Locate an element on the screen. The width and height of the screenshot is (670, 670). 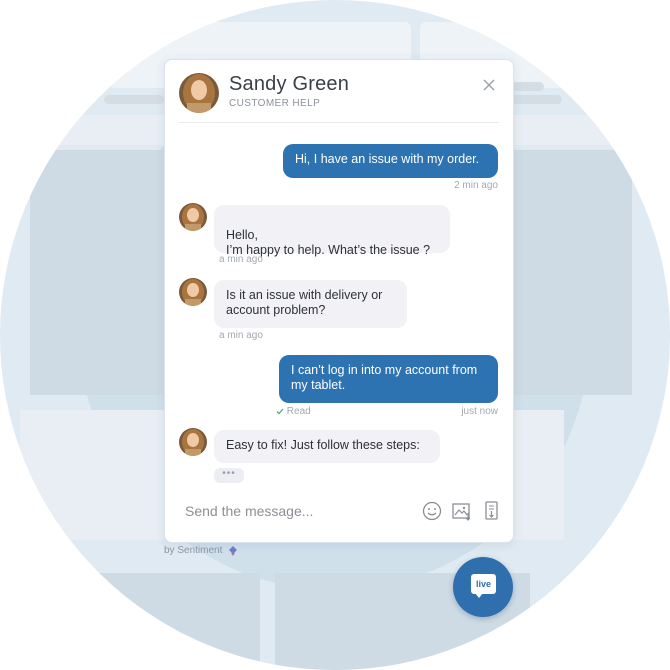
close-button is located at coordinates (489, 85).